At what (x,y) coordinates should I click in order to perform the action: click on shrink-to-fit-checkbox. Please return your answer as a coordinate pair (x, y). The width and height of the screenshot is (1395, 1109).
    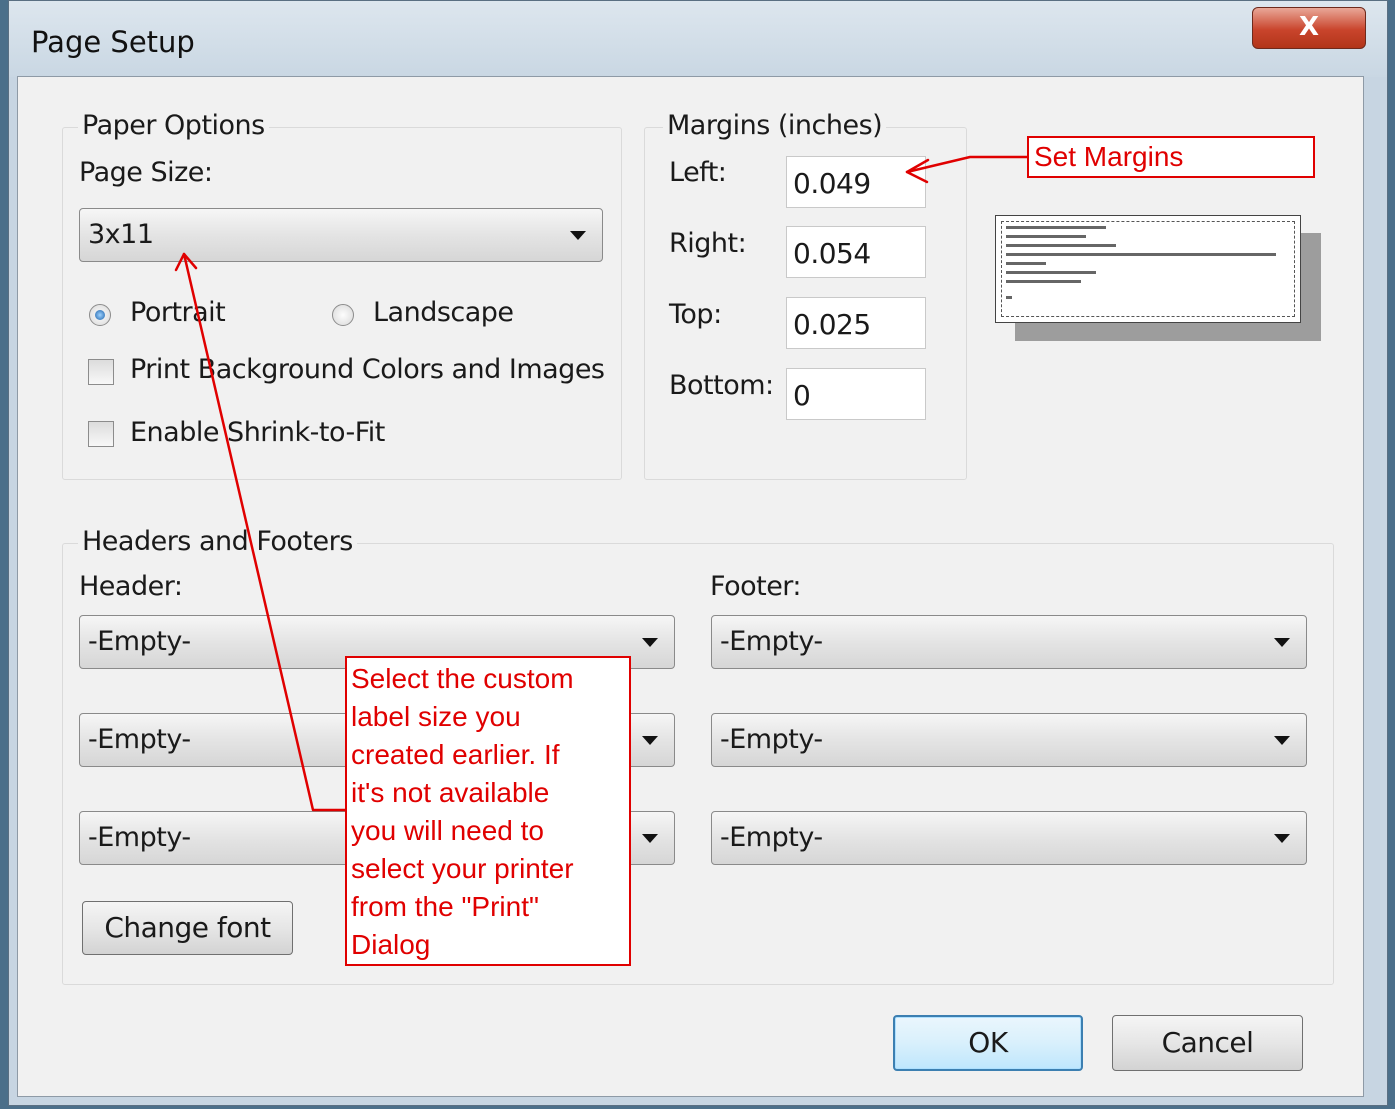
    Looking at the image, I should click on (101, 434).